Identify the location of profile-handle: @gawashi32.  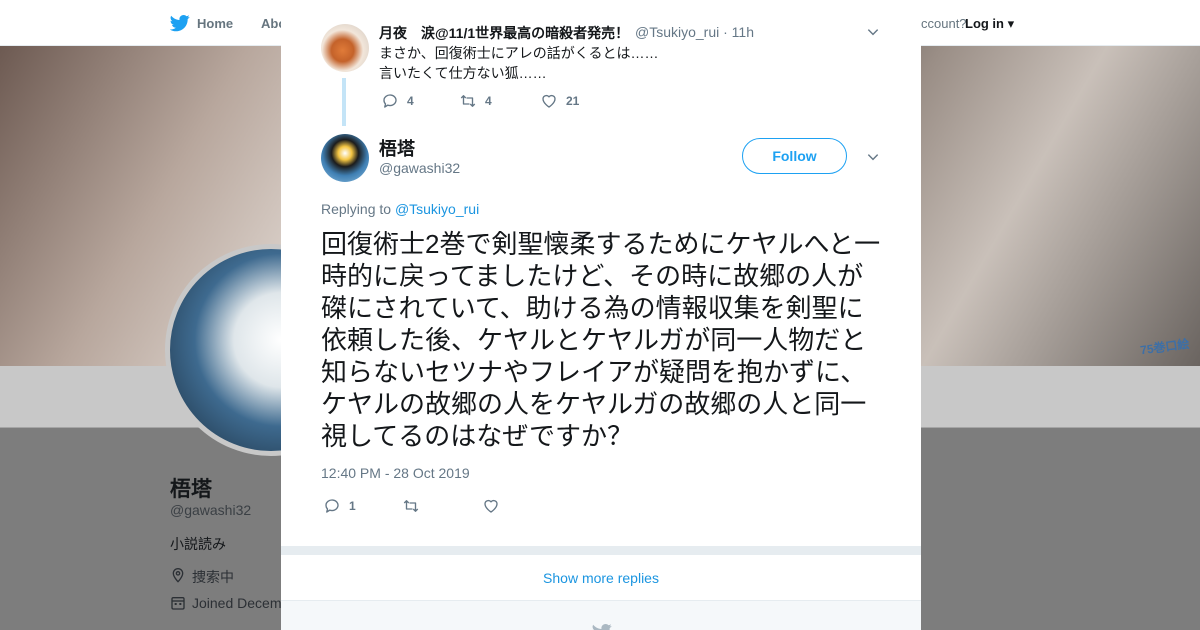
(211, 510).